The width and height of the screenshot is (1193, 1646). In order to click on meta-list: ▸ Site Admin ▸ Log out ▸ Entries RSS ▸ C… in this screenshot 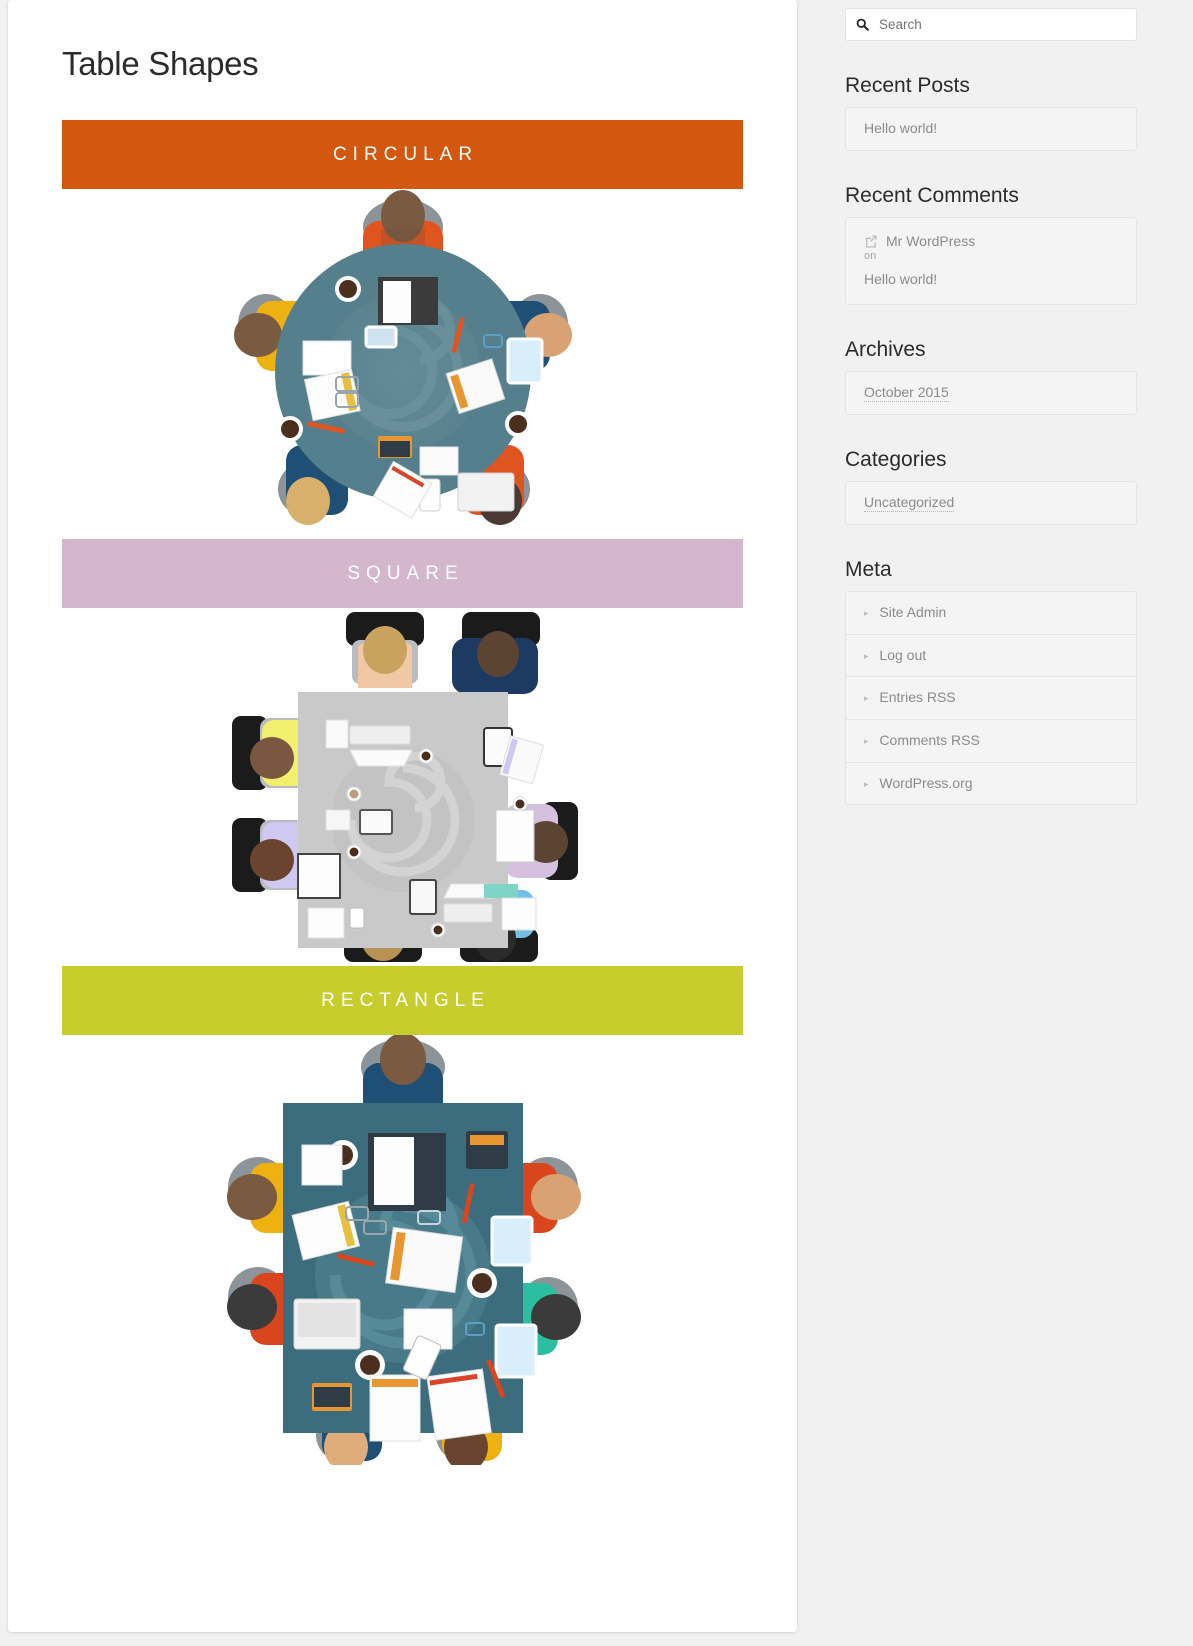, I will do `click(991, 698)`.